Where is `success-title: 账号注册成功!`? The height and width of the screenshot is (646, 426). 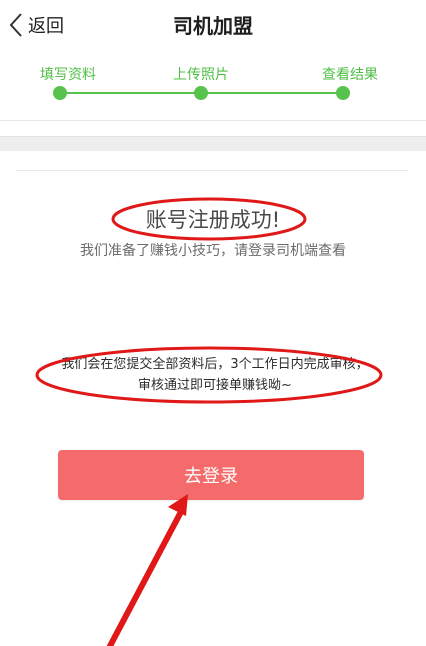 success-title: 账号注册成功! is located at coordinates (213, 220).